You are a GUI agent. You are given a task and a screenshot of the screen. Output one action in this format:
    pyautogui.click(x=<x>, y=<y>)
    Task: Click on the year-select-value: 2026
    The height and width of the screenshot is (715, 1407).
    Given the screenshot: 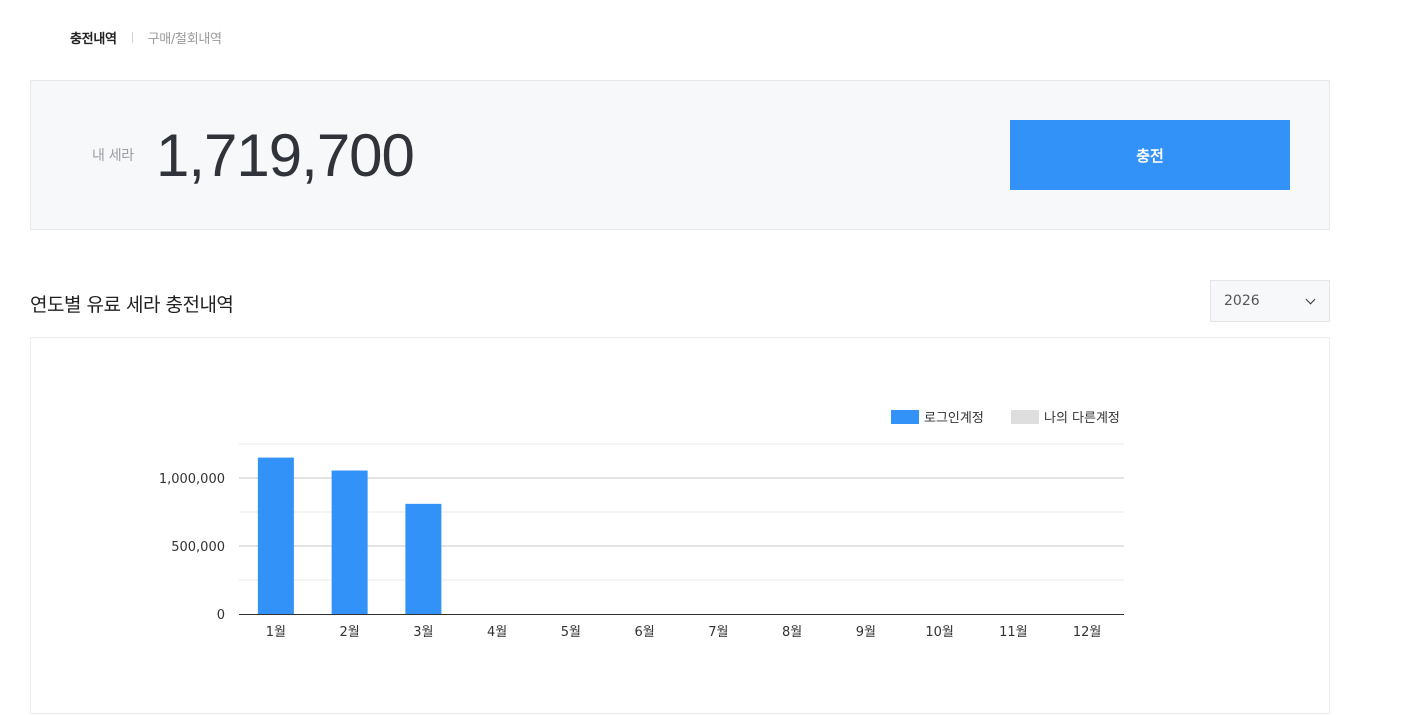 What is the action you would take?
    pyautogui.click(x=1242, y=301)
    